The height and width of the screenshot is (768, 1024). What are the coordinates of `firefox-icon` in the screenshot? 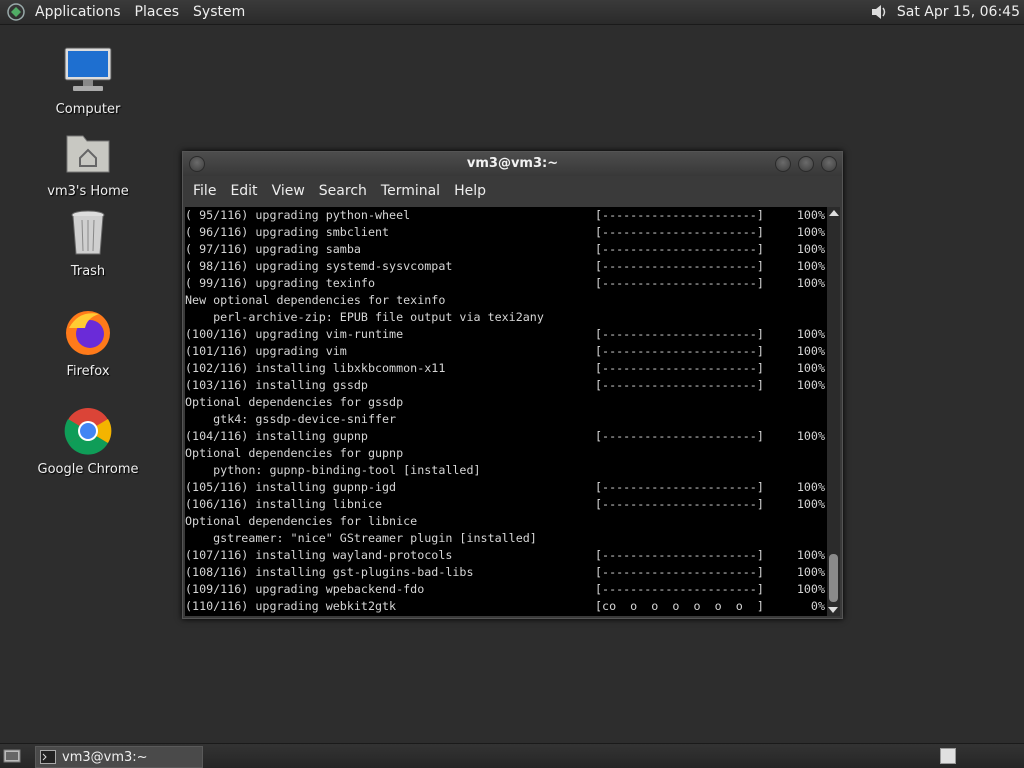 It's located at (88, 333).